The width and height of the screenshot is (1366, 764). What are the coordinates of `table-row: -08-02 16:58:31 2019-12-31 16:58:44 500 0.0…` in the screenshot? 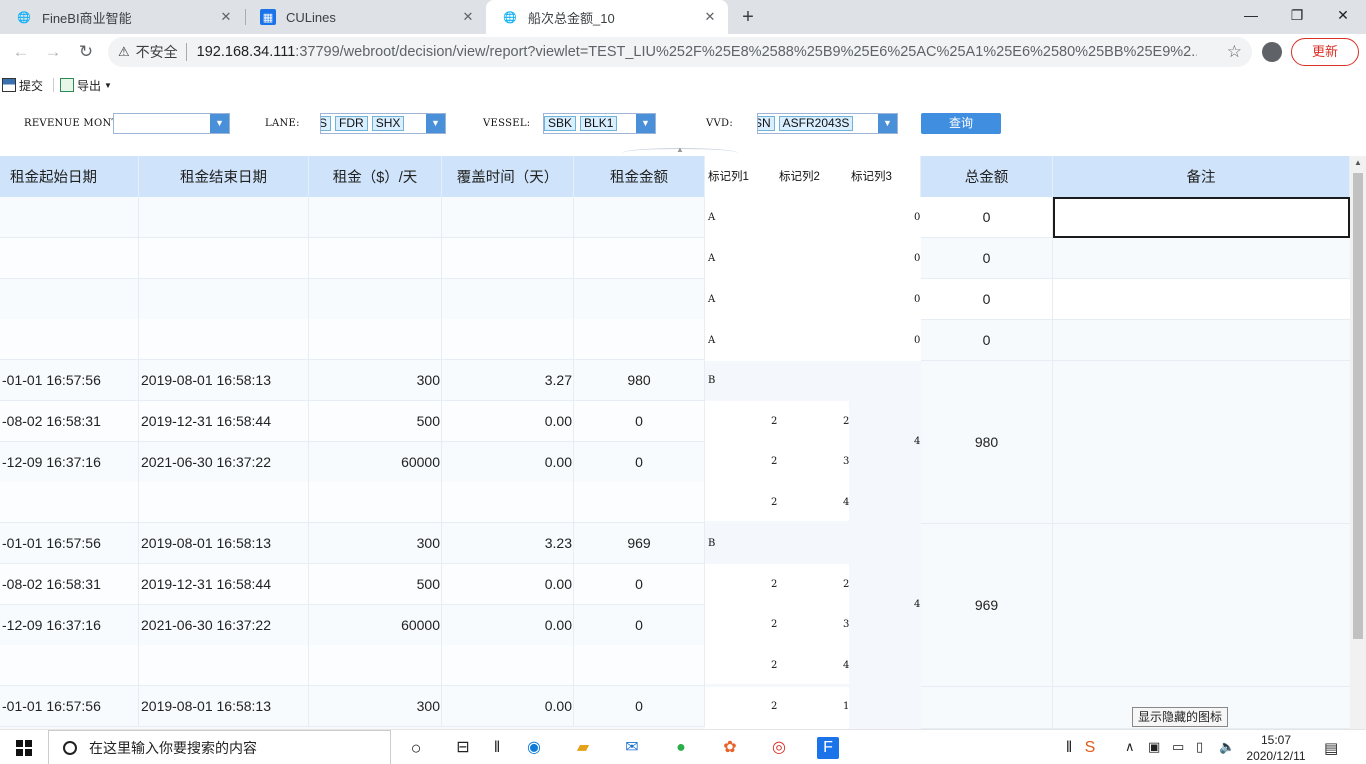 It's located at (352, 584).